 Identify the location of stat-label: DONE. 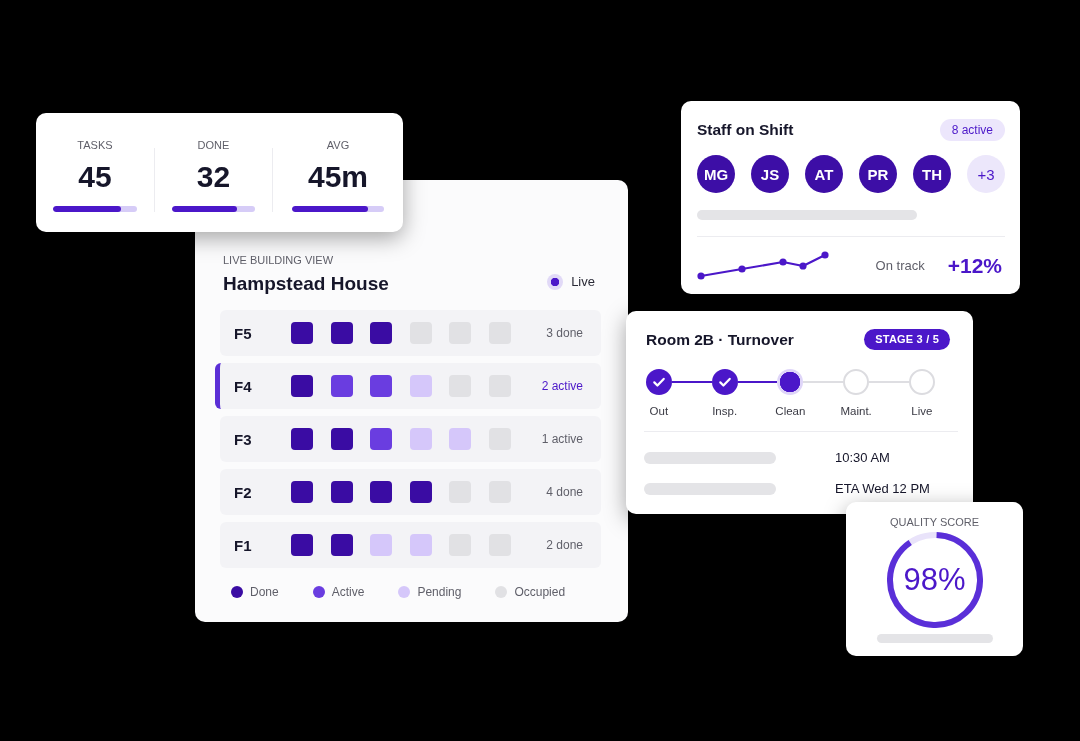
(213, 145).